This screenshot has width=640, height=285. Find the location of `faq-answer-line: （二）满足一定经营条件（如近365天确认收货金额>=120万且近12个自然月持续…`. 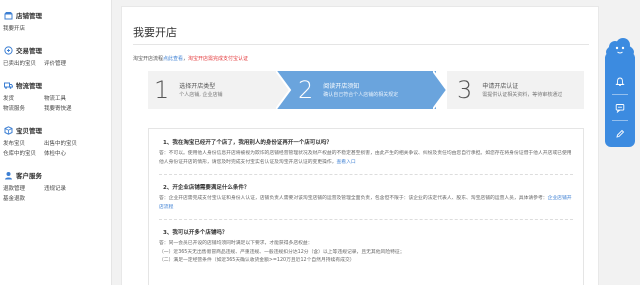

faq-answer-line: （二）满足一定经营条件（如近365天确认收货金额>=120万且近12个自然月持续… is located at coordinates (257, 260).